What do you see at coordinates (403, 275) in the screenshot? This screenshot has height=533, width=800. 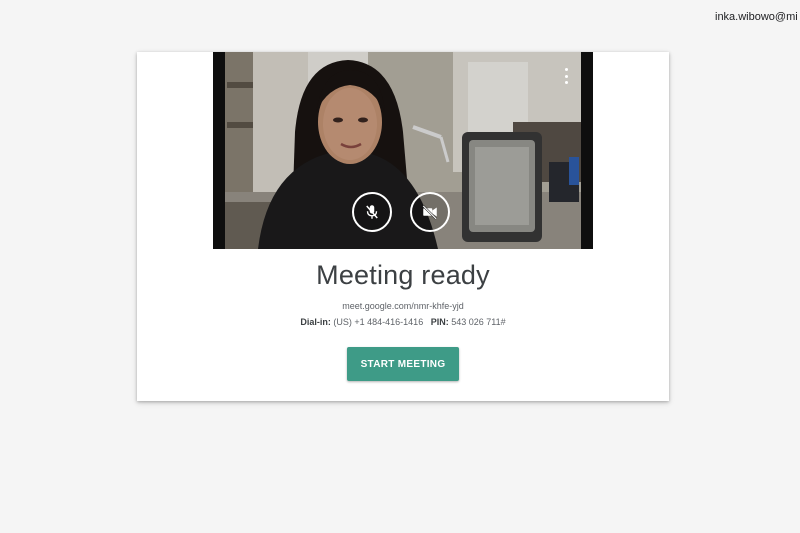 I see `meeting-title: Meeting ready` at bounding box center [403, 275].